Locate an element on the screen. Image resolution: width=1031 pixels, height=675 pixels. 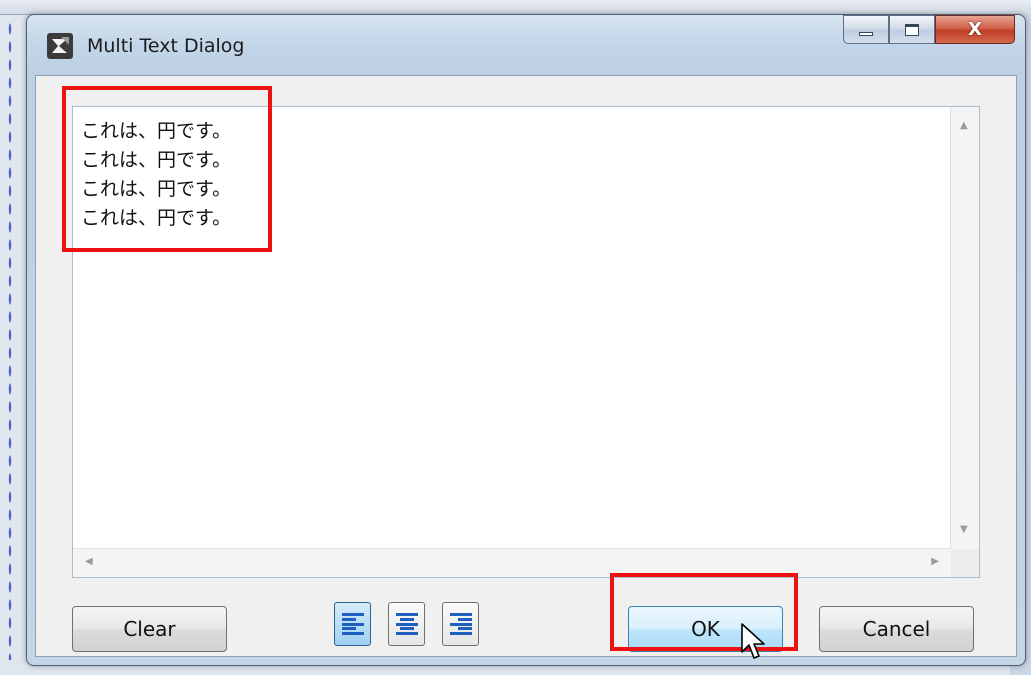
cancel-button: Cancel is located at coordinates (896, 629).